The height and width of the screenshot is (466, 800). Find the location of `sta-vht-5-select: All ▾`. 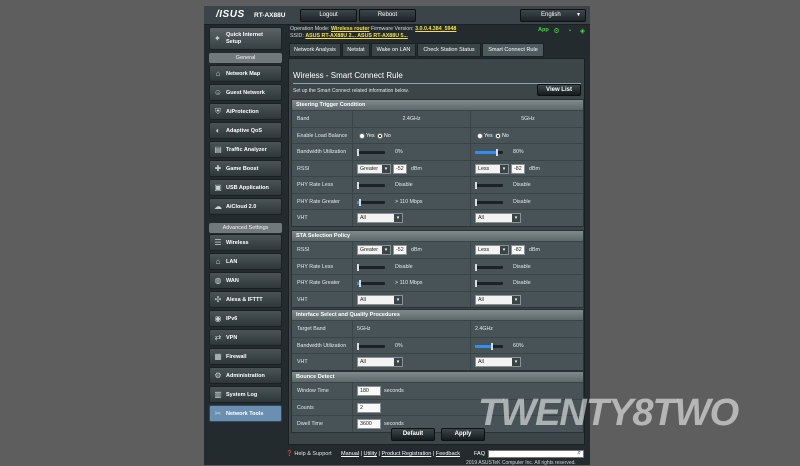

sta-vht-5-select: All ▾ is located at coordinates (498, 299).